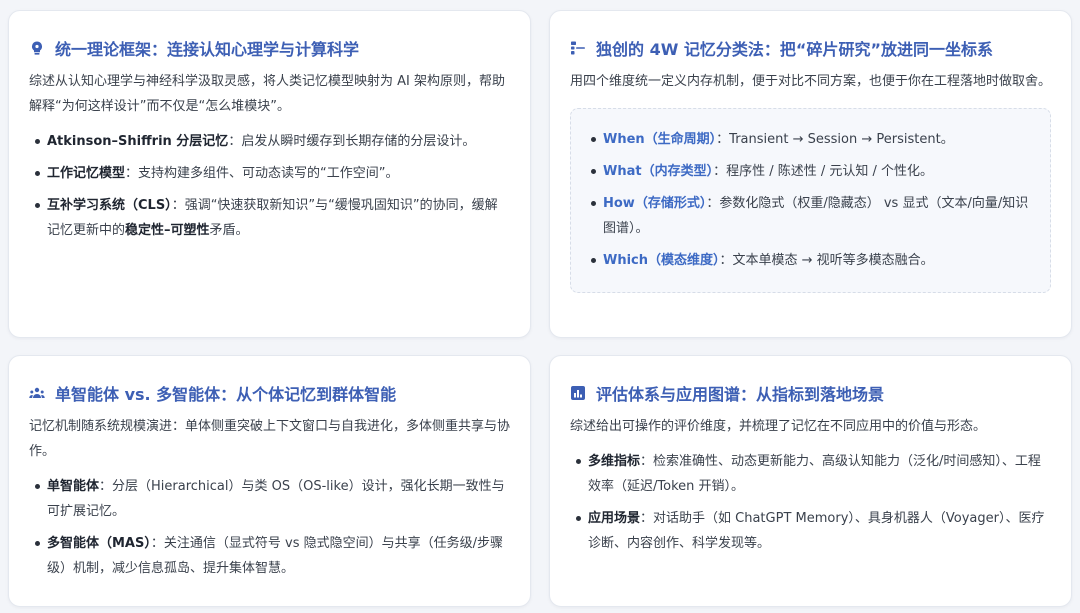  What do you see at coordinates (207, 49) in the screenshot?
I see `card-title: 统一理论框架：连接认知心理学与计算科学` at bounding box center [207, 49].